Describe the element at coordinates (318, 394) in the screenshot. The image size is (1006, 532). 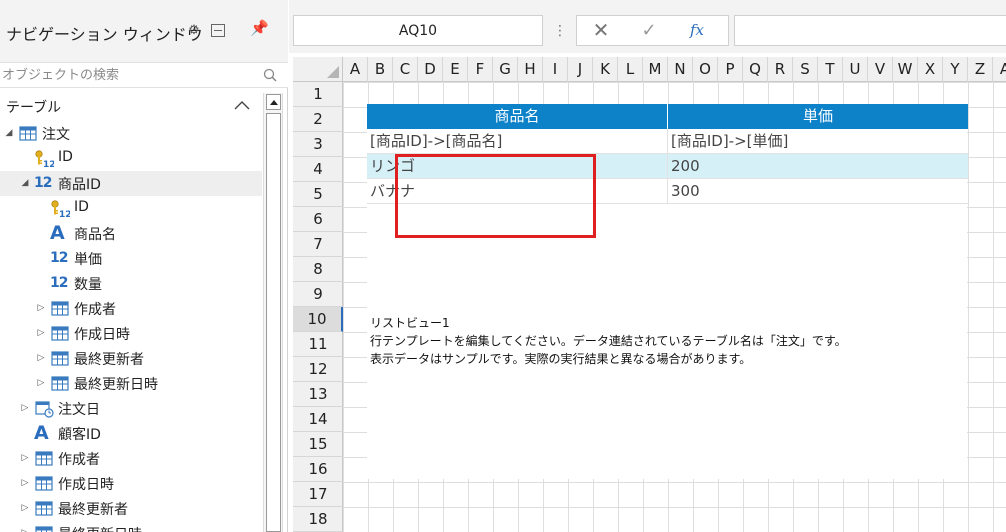
I see `row-header: 13` at that location.